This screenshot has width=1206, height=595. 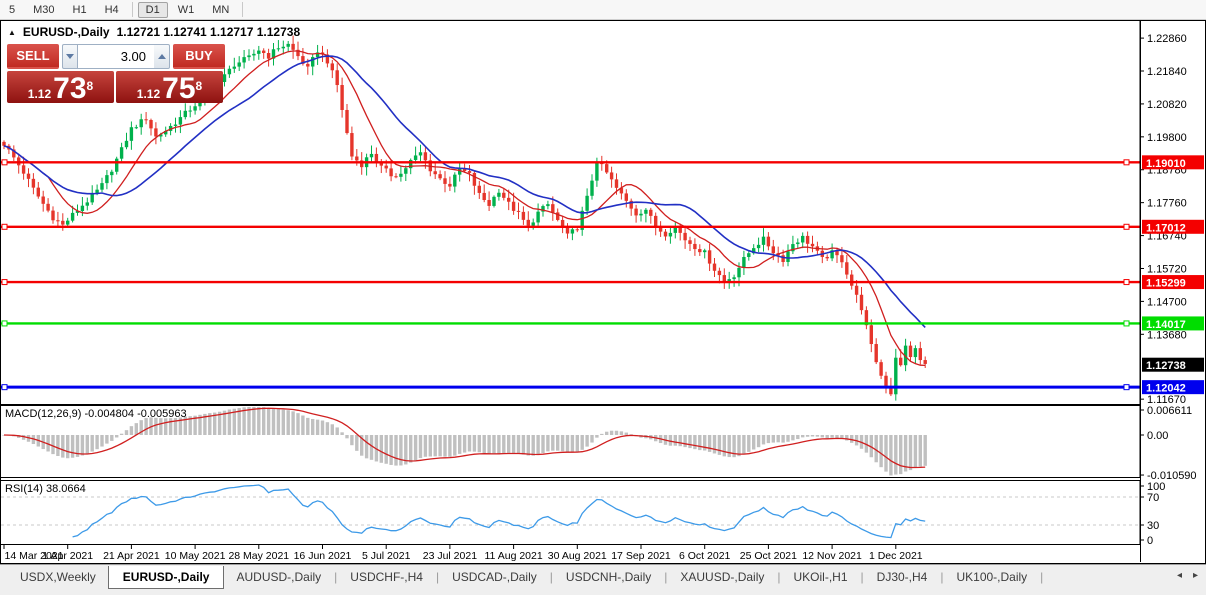 What do you see at coordinates (66, 32) in the screenshot?
I see `chart-symbol-label: EURUSD-,Daily` at bounding box center [66, 32].